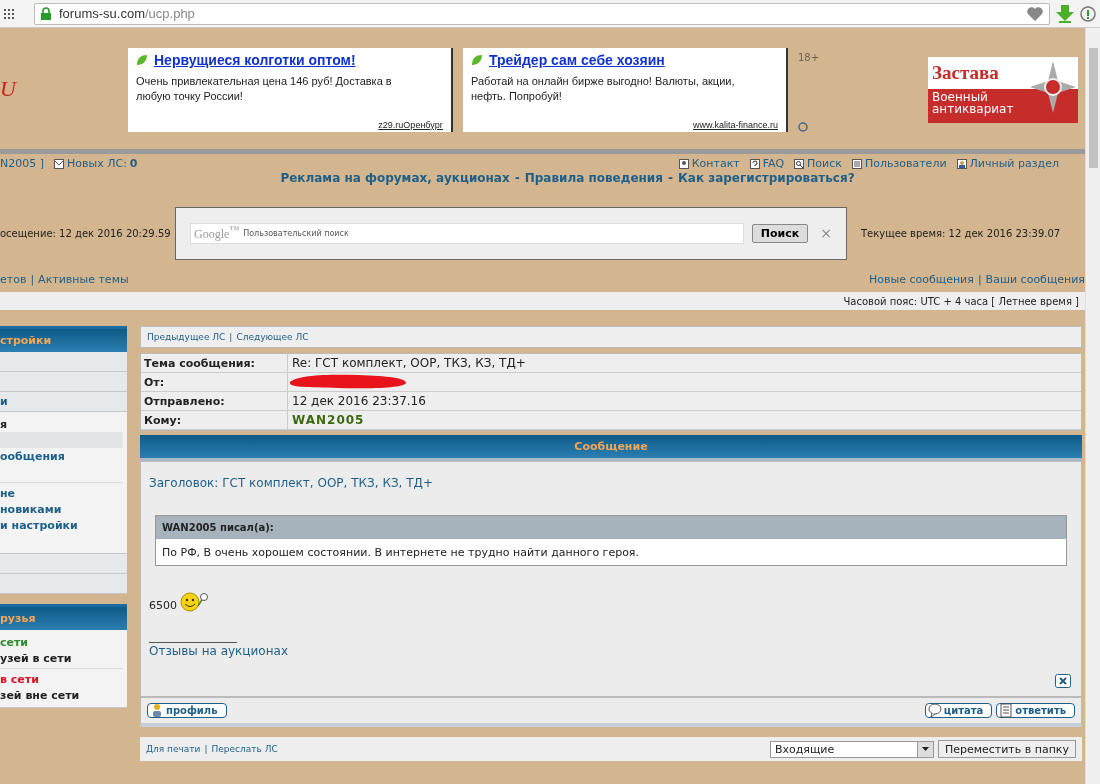 The height and width of the screenshot is (784, 1100). What do you see at coordinates (803, 127) in the screenshot?
I see `ad-info-icon` at bounding box center [803, 127].